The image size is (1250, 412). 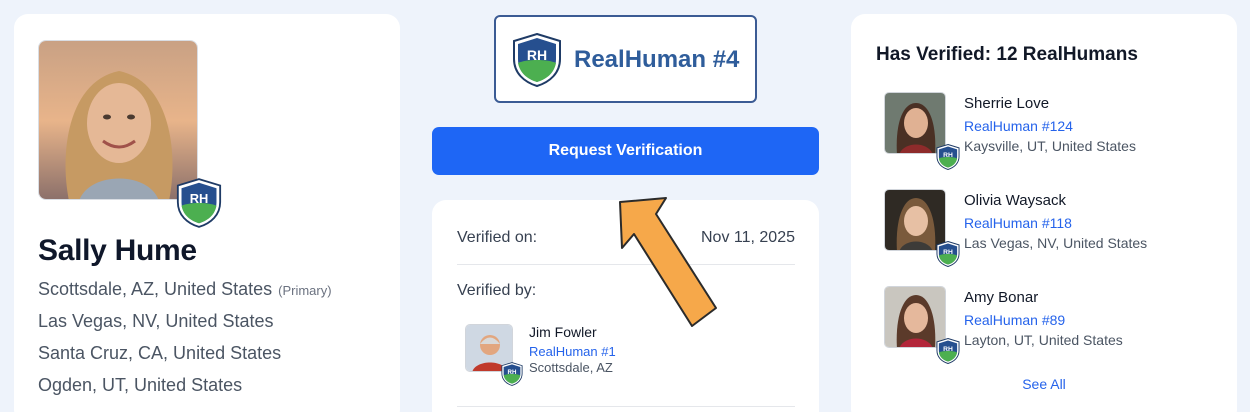 What do you see at coordinates (155, 289) in the screenshot?
I see `location-text: Scottsdale, AZ, United States` at bounding box center [155, 289].